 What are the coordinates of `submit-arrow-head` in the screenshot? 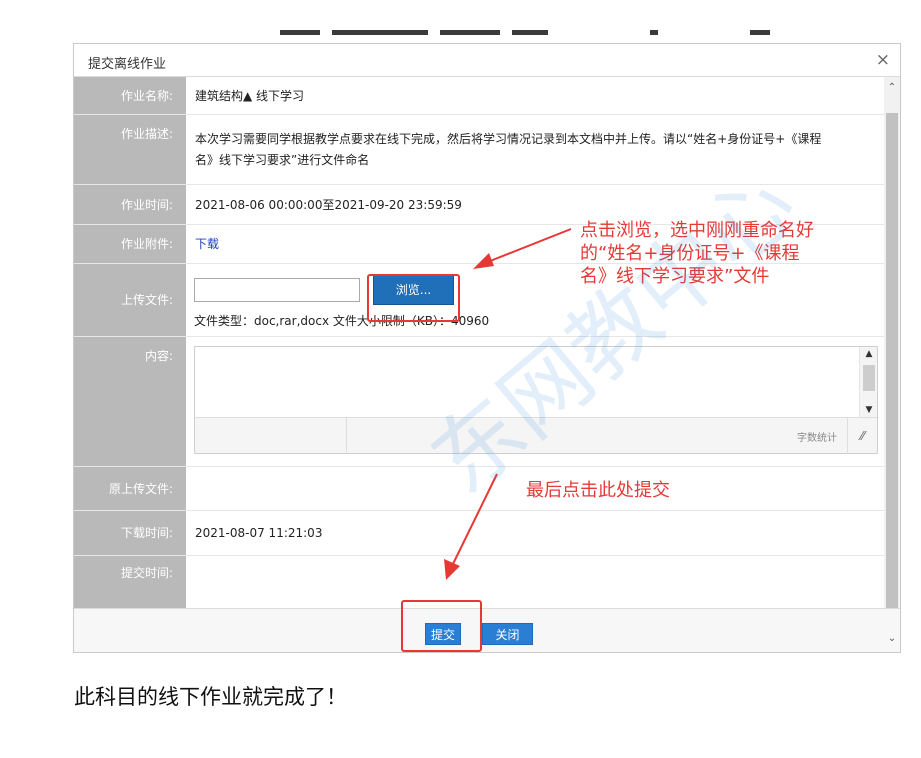 It's located at (452, 569).